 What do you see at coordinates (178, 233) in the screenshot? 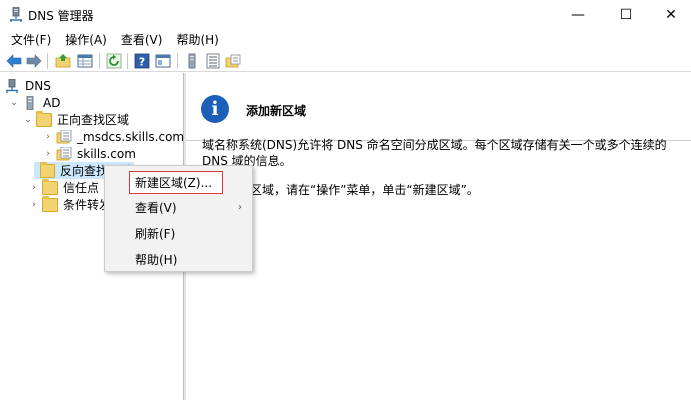
I see `context-menu-refresh: 刷新(F)` at bounding box center [178, 233].